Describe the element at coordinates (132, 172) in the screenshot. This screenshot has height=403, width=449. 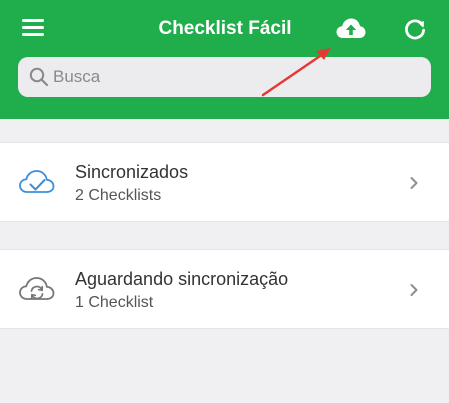
I see `list-item-title: Sincronizados` at that location.